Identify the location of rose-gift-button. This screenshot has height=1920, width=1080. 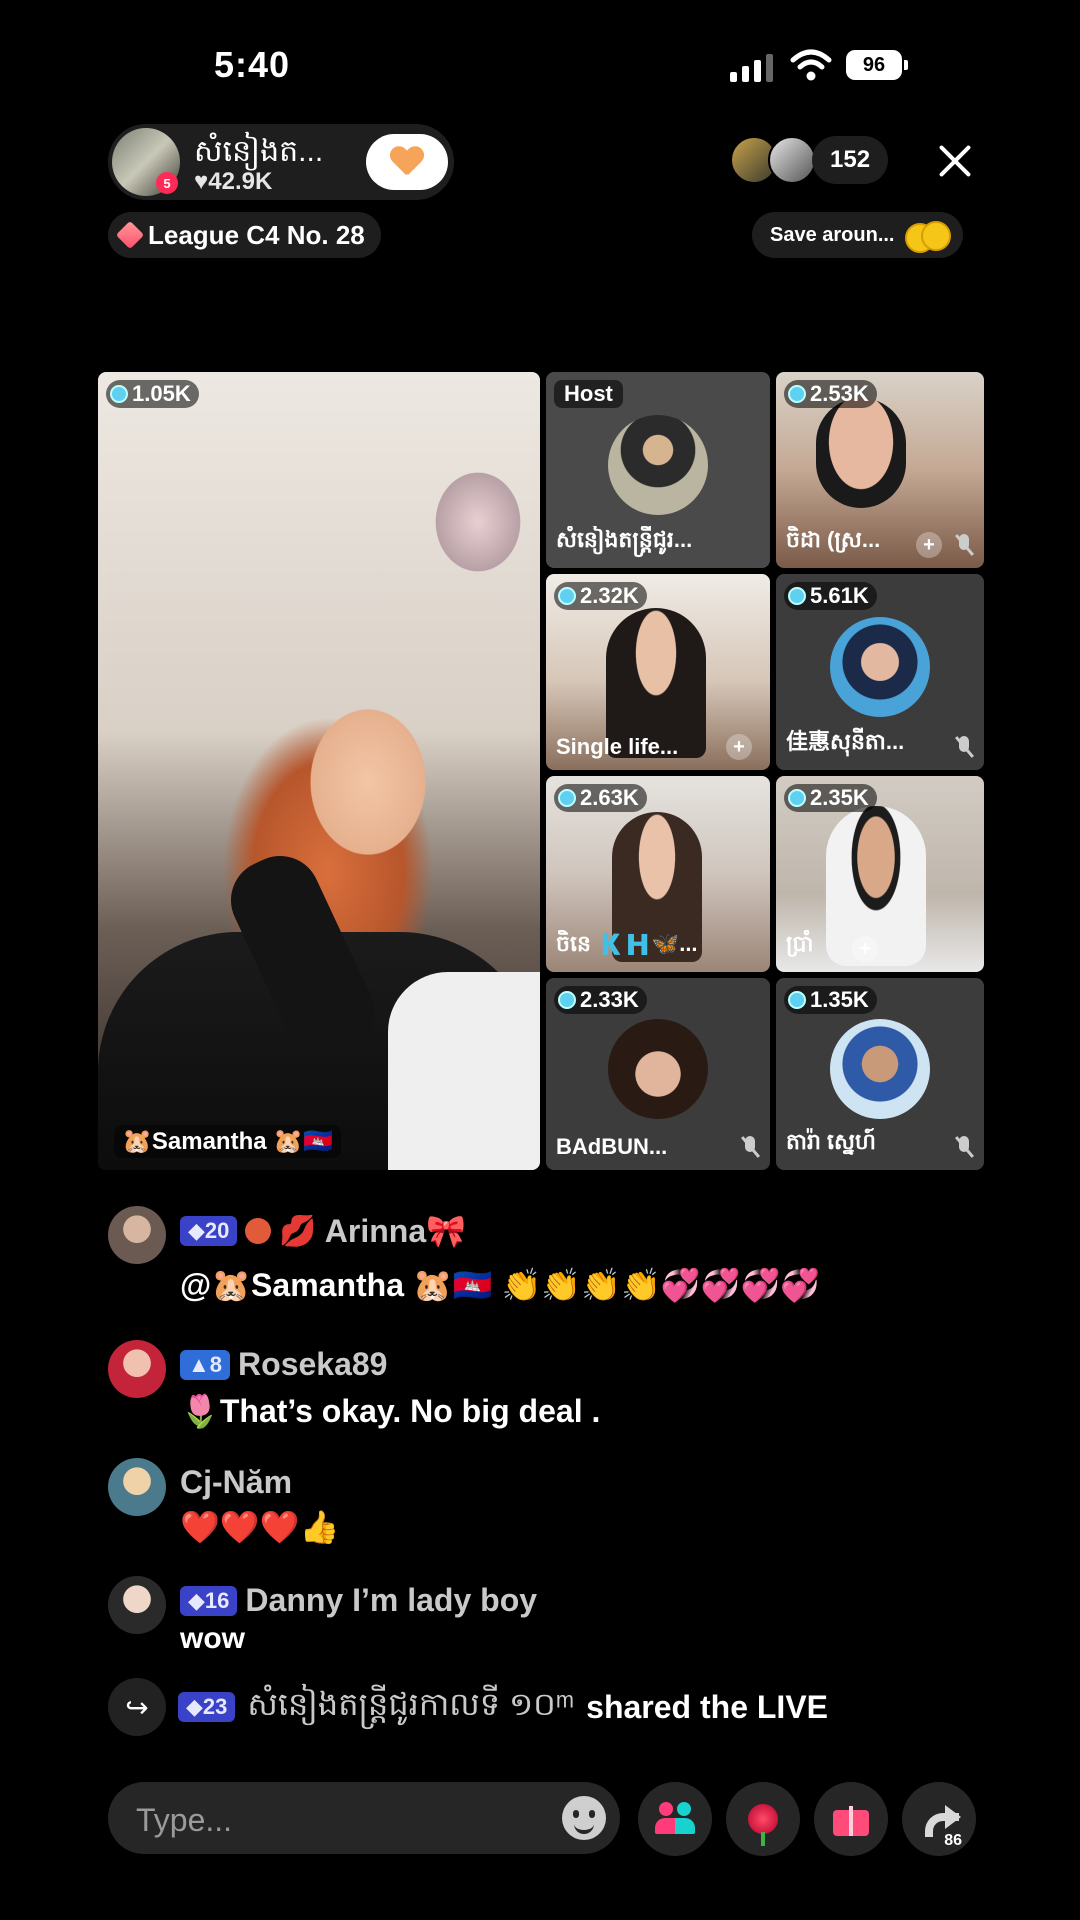
(763, 1819).